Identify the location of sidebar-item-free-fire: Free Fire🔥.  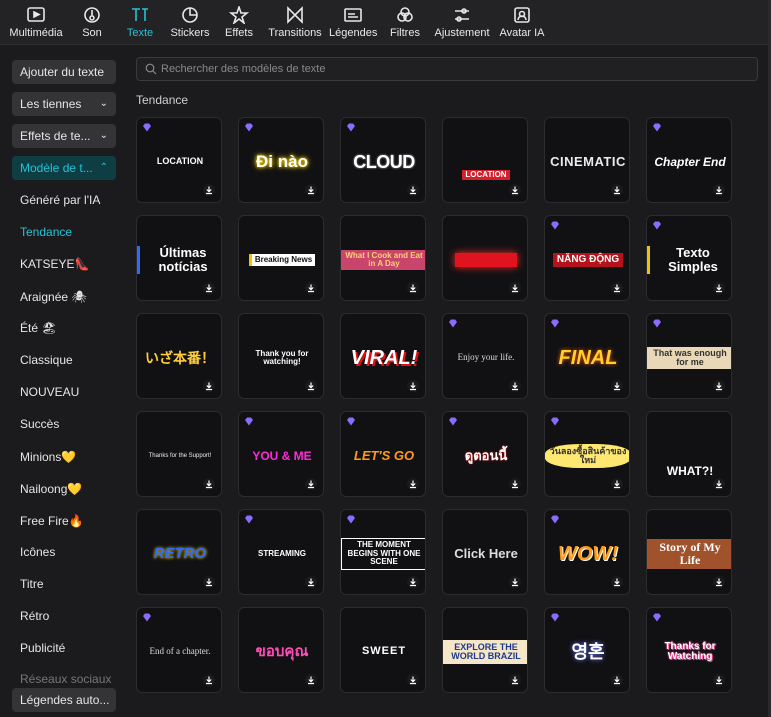
(52, 521).